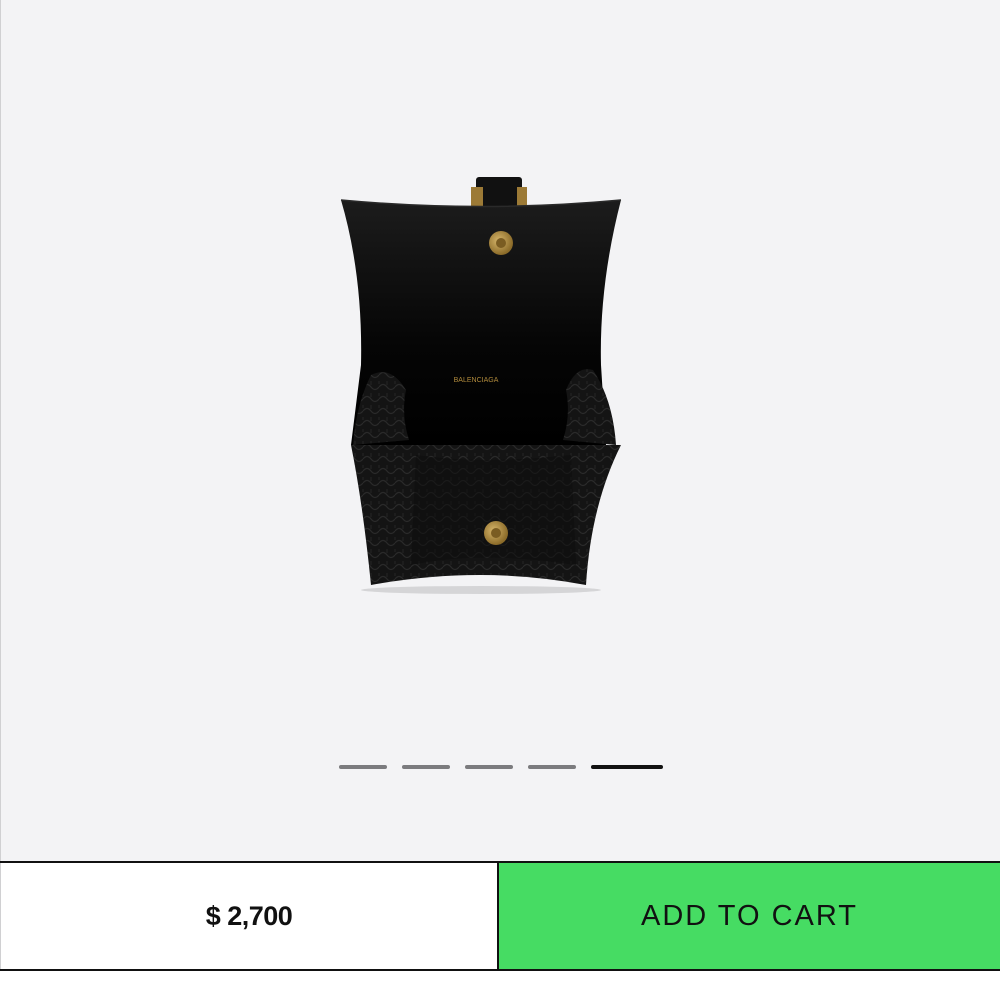 The image size is (1000, 1000). I want to click on brand-stamp: BALENCIAGA, so click(476, 380).